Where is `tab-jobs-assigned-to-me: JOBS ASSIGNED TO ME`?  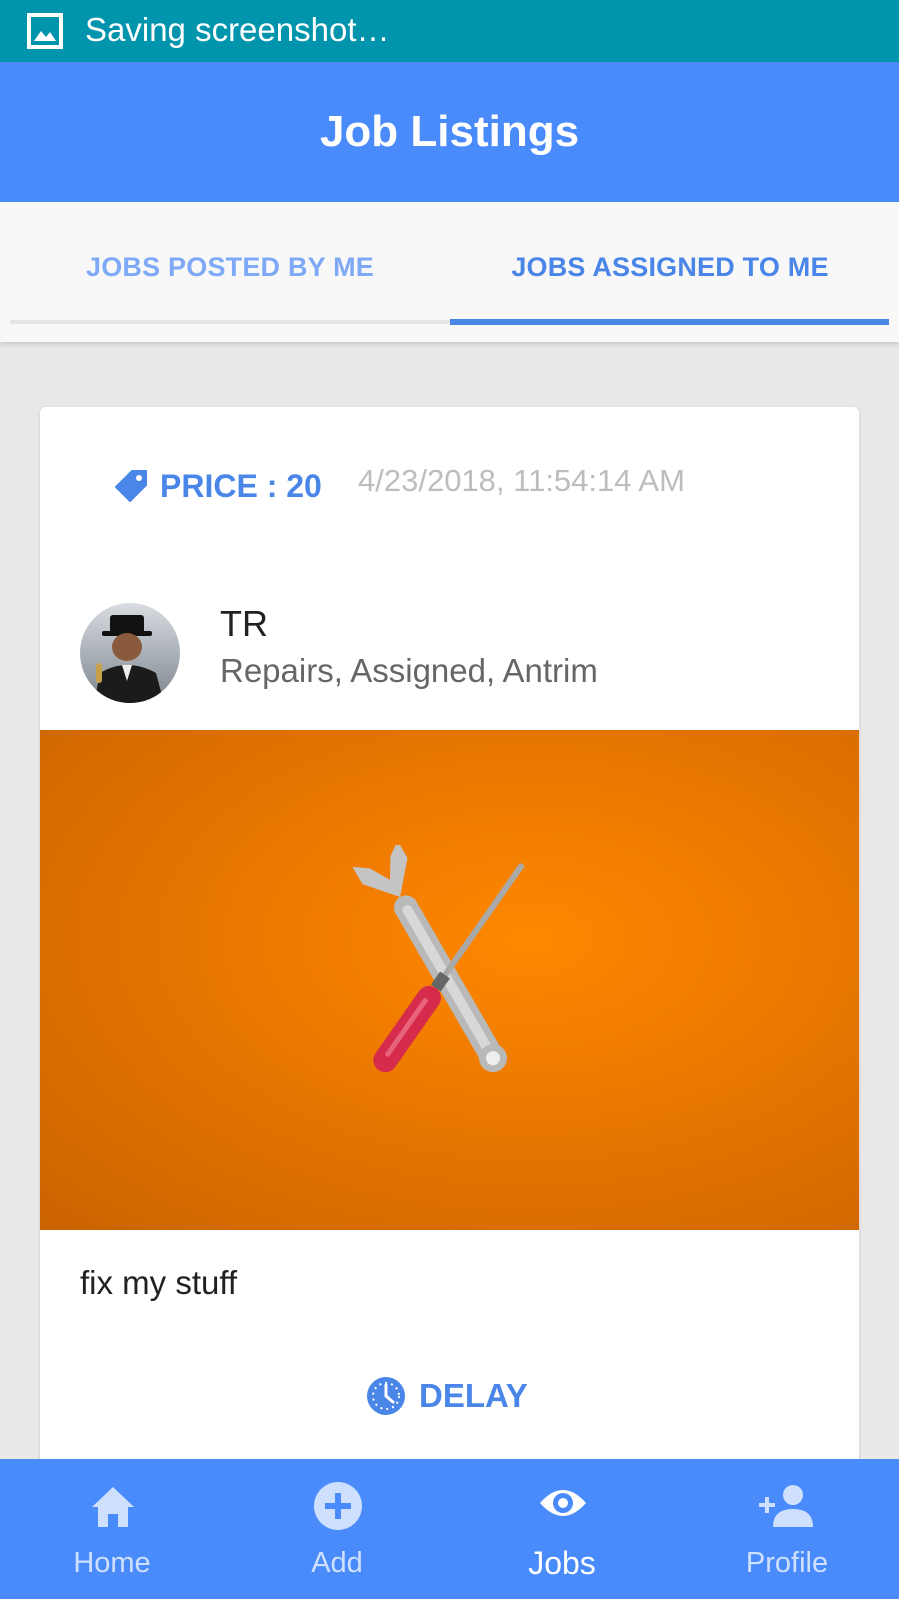 tab-jobs-assigned-to-me: JOBS ASSIGNED TO ME is located at coordinates (670, 267).